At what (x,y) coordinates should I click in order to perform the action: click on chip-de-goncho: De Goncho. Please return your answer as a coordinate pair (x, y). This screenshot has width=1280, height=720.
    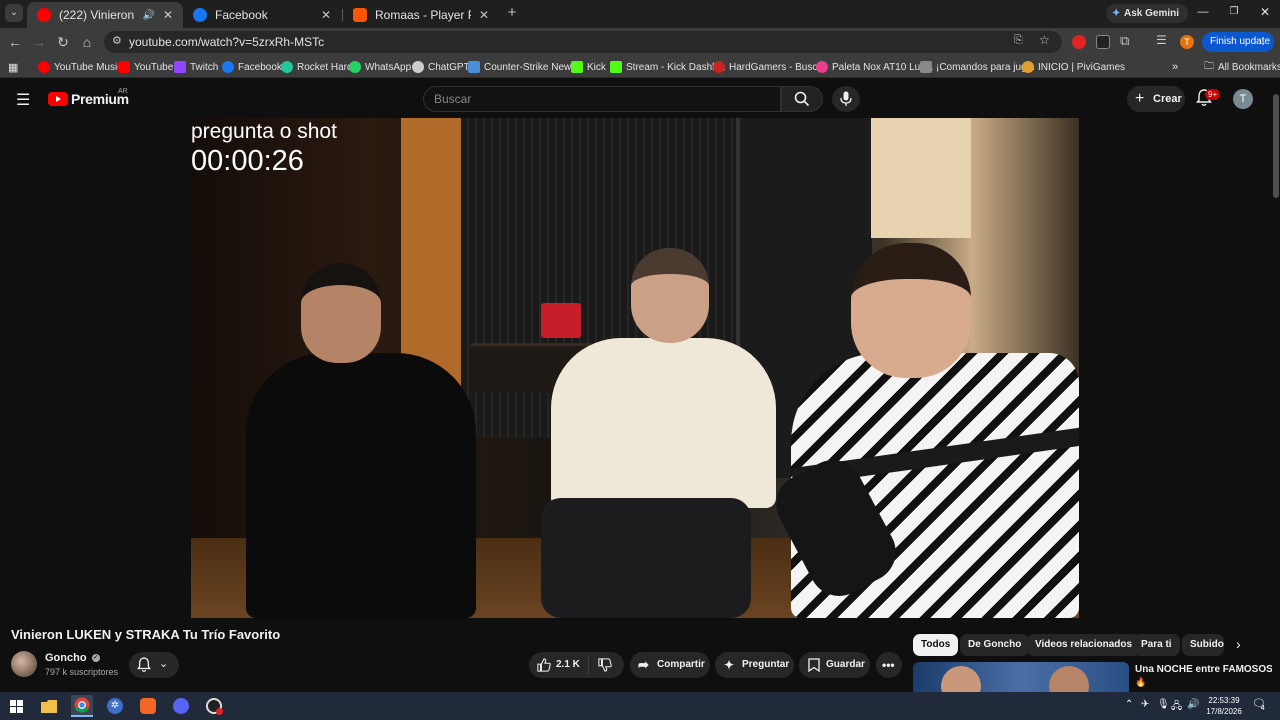
    Looking at the image, I should click on (995, 645).